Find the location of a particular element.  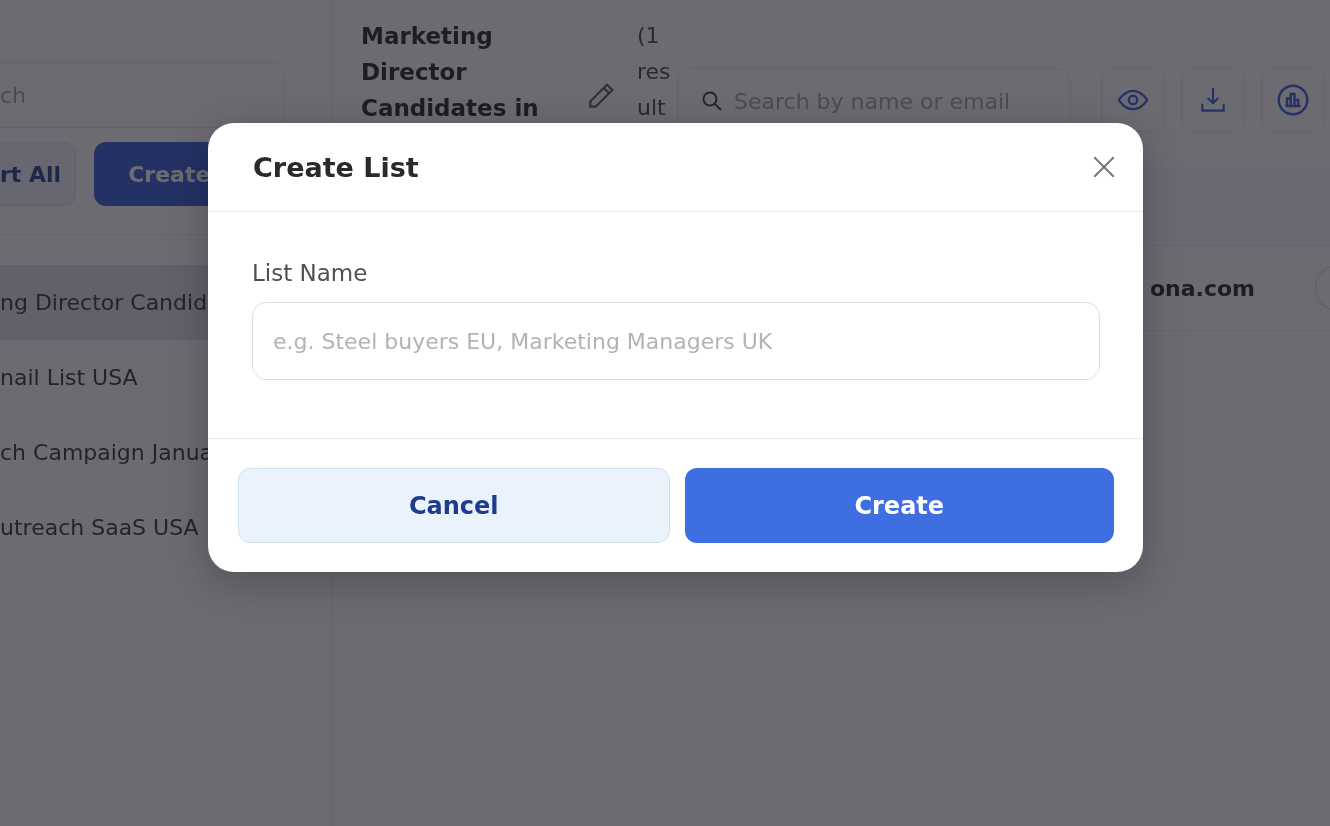

list-name-field: e.g. Steel buyers EU, Marketing Managers UK is located at coordinates (676, 341).